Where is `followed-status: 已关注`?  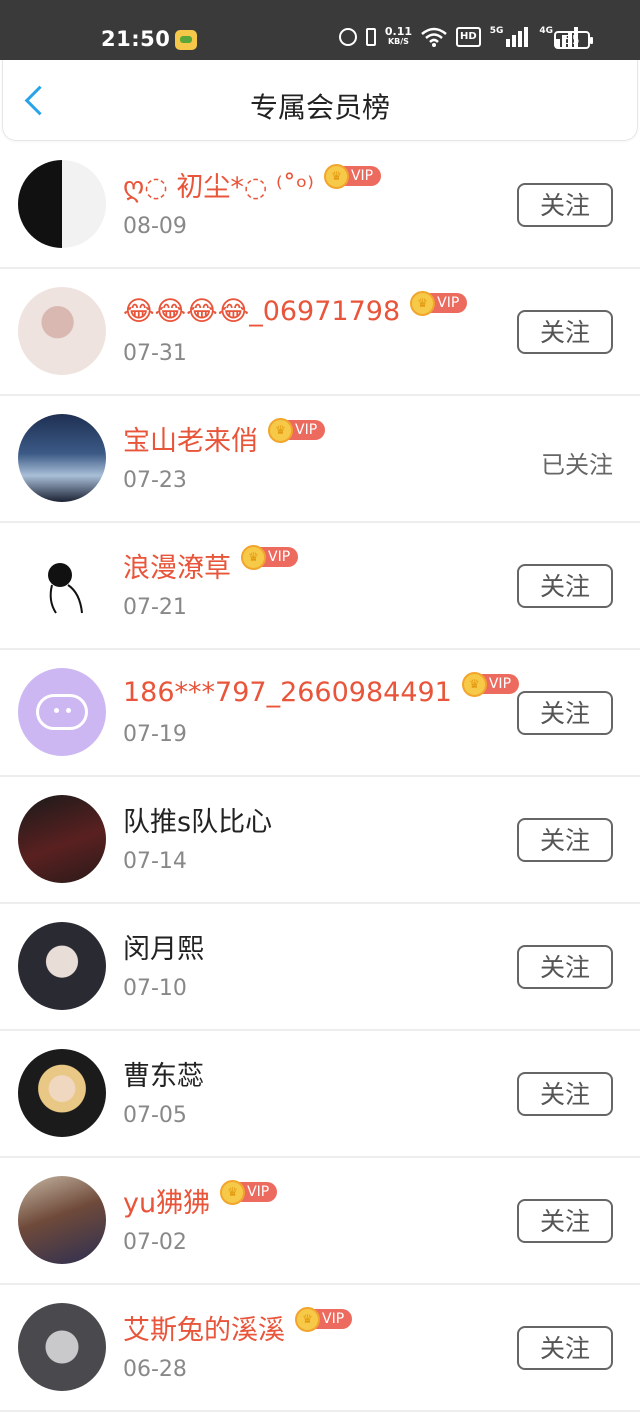
followed-status: 已关注 is located at coordinates (577, 462).